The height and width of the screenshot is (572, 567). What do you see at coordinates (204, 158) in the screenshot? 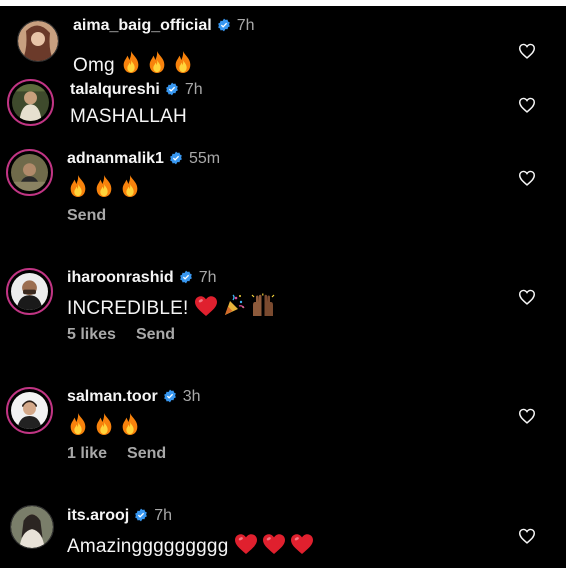
I see `timestamp: 55m` at bounding box center [204, 158].